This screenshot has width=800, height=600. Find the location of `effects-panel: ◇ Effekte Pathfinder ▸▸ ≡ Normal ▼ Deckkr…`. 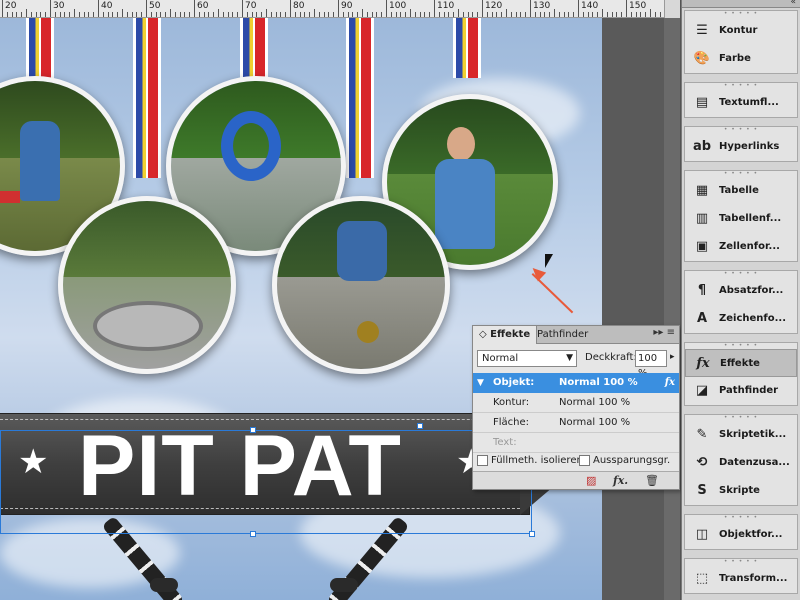

effects-panel: ◇ Effekte Pathfinder ▸▸ ≡ Normal ▼ Deckkr… is located at coordinates (576, 407).